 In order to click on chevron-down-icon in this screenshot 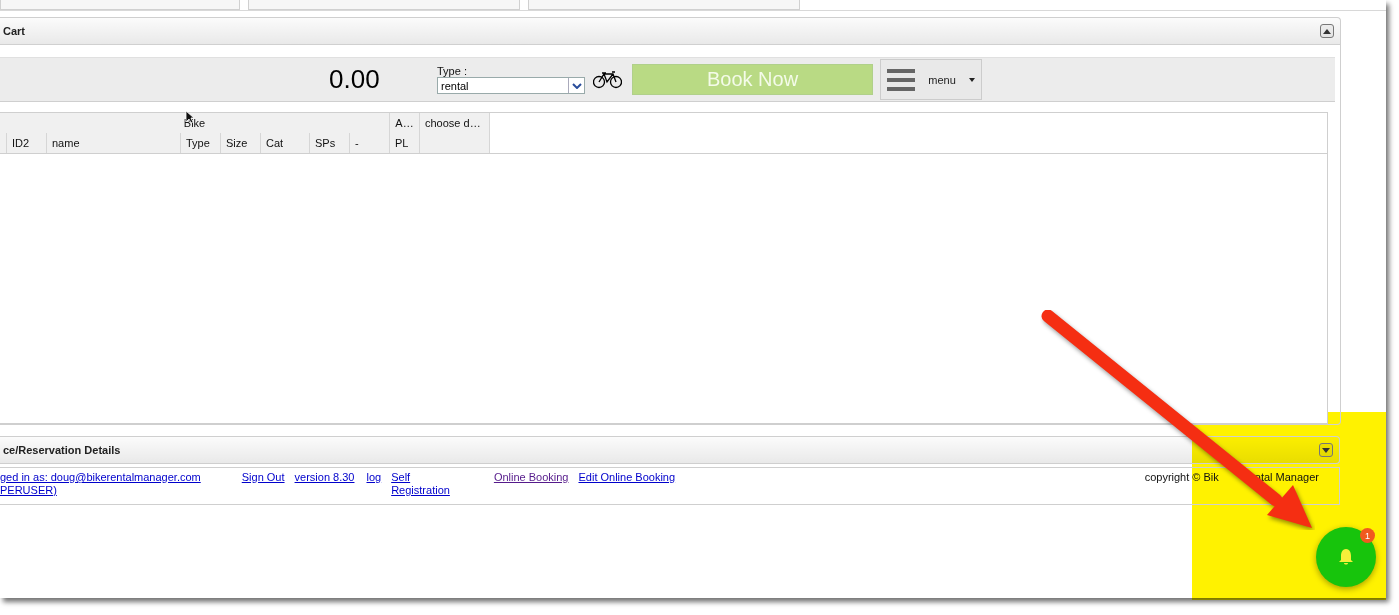, I will do `click(576, 85)`.